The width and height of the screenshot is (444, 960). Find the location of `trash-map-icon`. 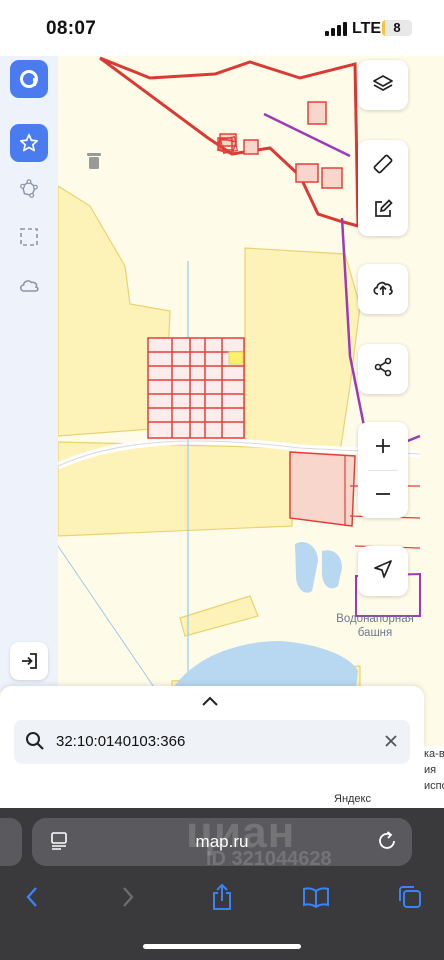

trash-map-icon is located at coordinates (94, 161).